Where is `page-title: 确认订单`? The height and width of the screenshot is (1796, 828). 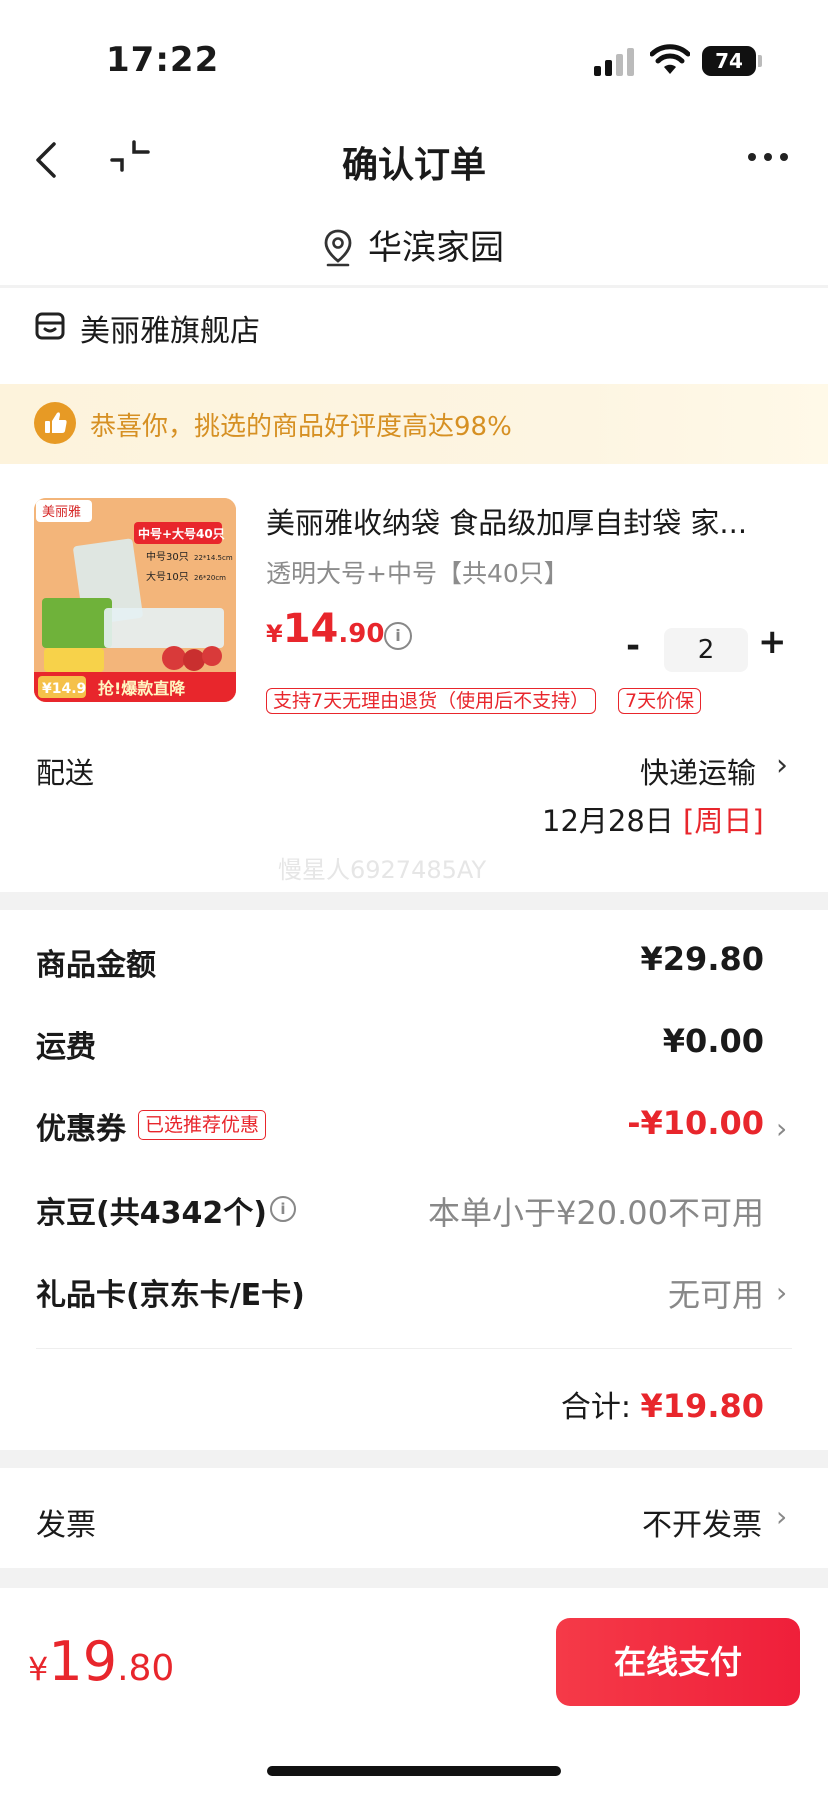 page-title: 确认订单 is located at coordinates (413, 165).